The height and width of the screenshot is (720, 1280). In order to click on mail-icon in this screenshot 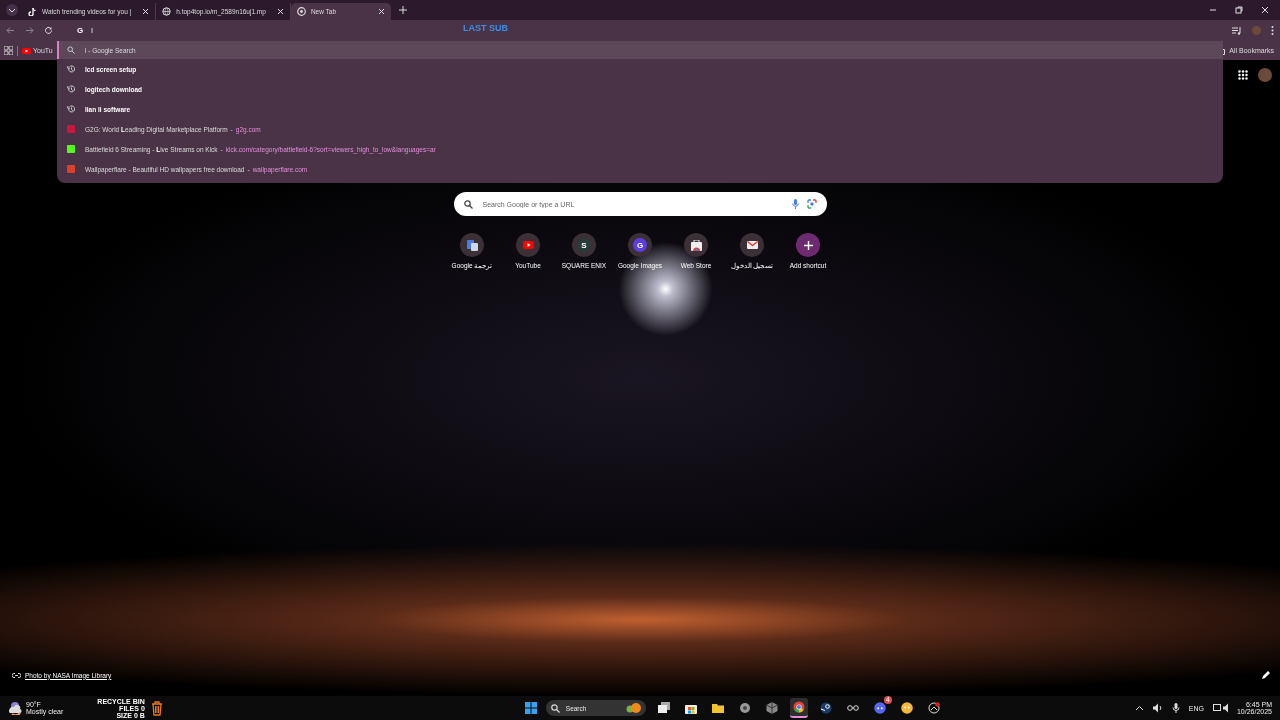, I will do `click(752, 245)`.